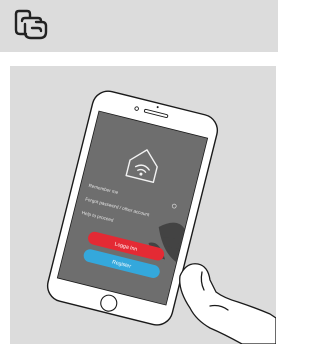 This screenshot has width=320, height=344. What do you see at coordinates (139, 26) in the screenshot?
I see `header-bar` at bounding box center [139, 26].